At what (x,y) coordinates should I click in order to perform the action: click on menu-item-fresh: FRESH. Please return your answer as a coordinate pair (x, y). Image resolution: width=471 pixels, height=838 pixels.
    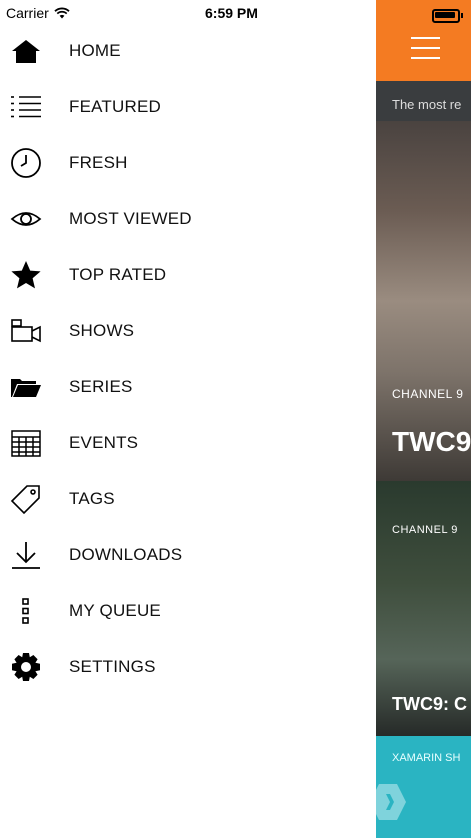
    Looking at the image, I should click on (188, 163).